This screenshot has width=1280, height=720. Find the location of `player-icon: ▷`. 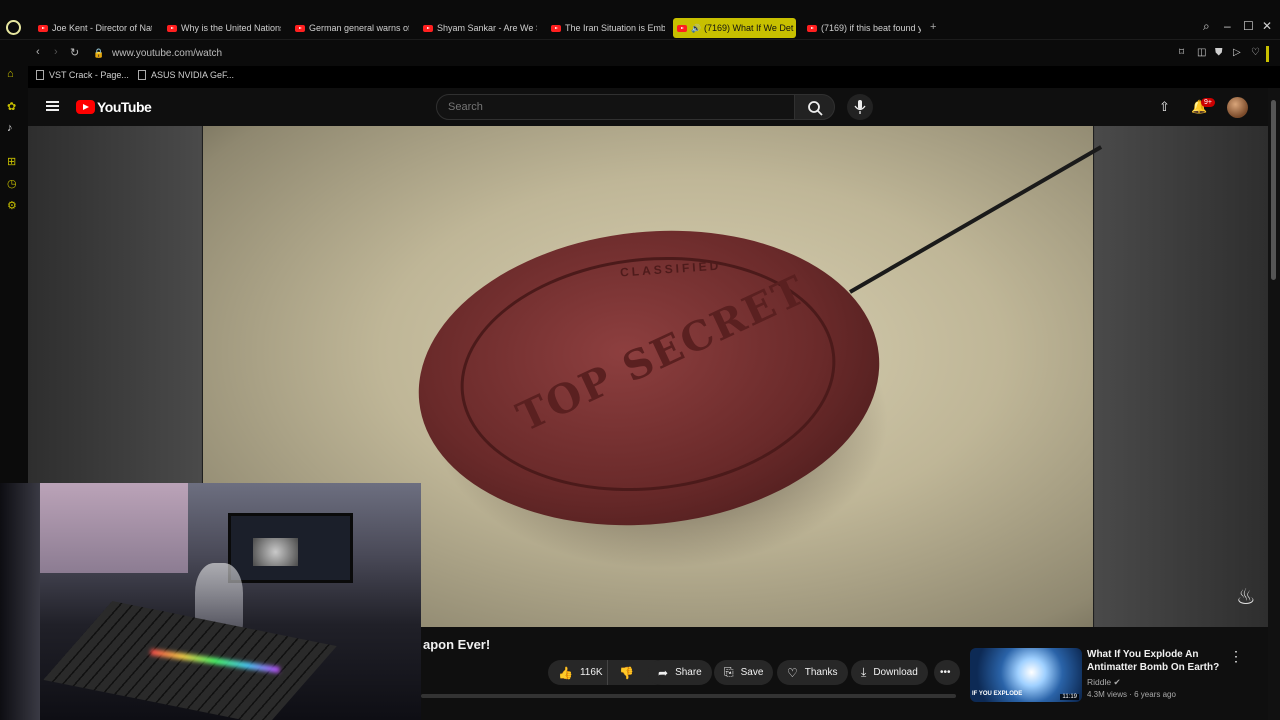

player-icon: ▷ is located at coordinates (1237, 52).